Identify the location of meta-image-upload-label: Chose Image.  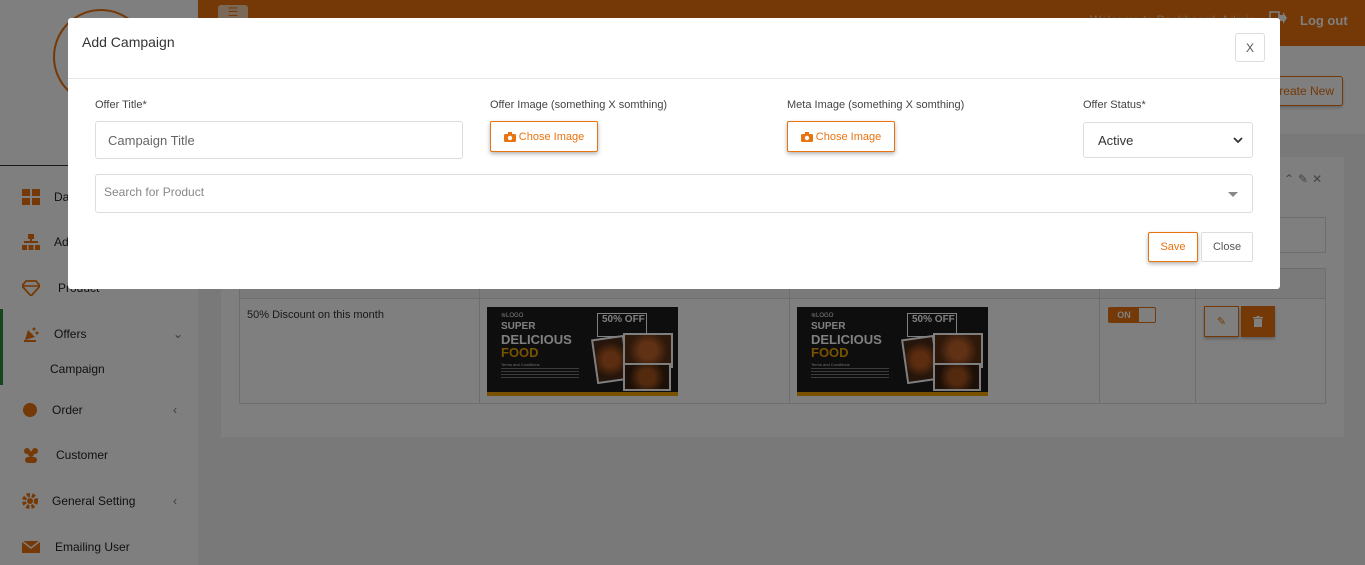
(848, 136).